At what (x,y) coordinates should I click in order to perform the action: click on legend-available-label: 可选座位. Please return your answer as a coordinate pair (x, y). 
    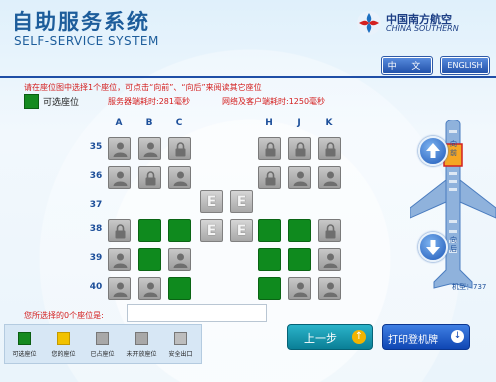
    Looking at the image, I should click on (24, 354).